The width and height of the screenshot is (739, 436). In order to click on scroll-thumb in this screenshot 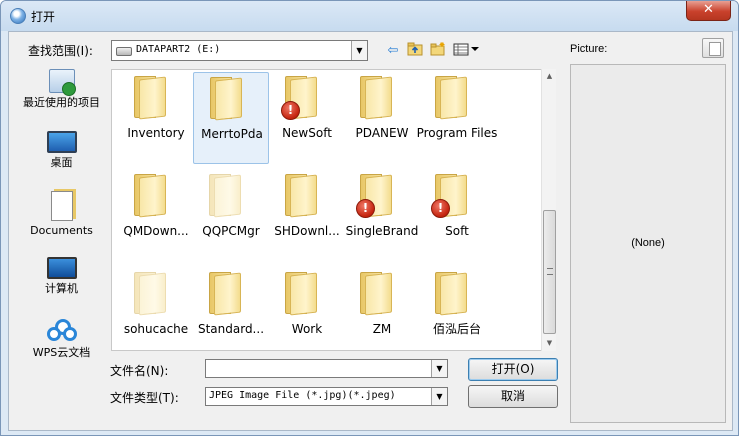, I will do `click(549, 272)`.